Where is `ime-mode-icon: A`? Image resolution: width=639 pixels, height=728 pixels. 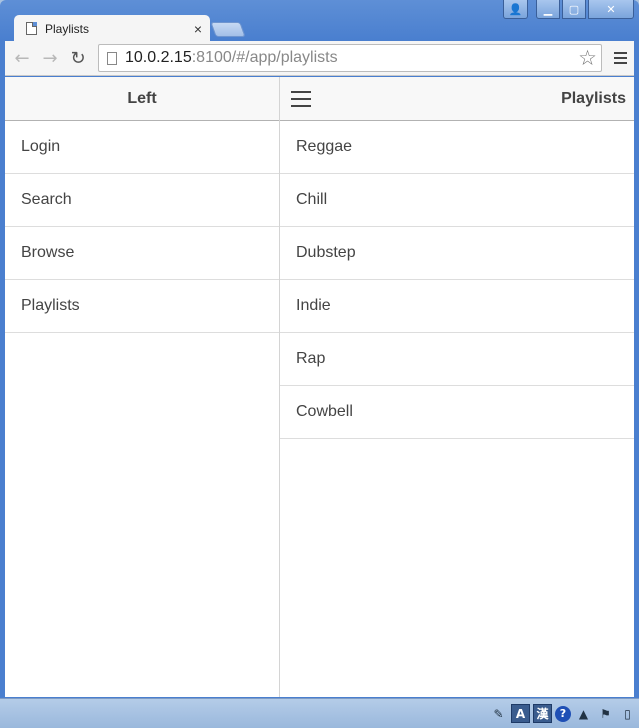 ime-mode-icon: A is located at coordinates (520, 713).